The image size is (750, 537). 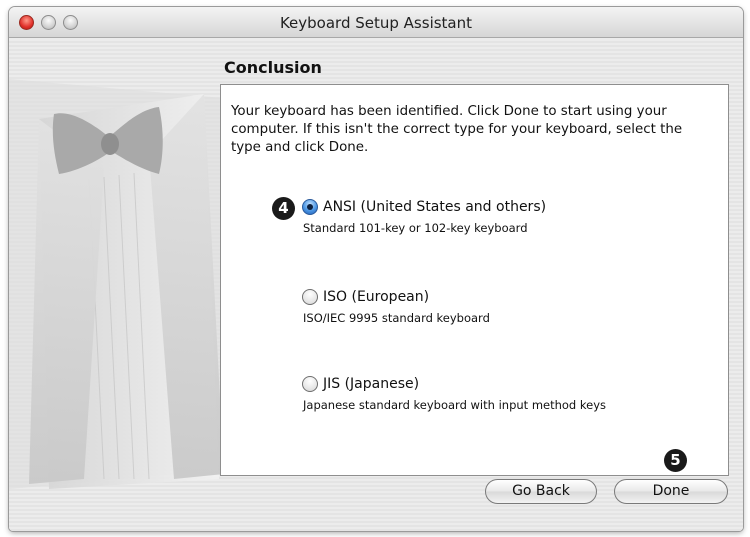 I want to click on radio-jis, so click(x=310, y=384).